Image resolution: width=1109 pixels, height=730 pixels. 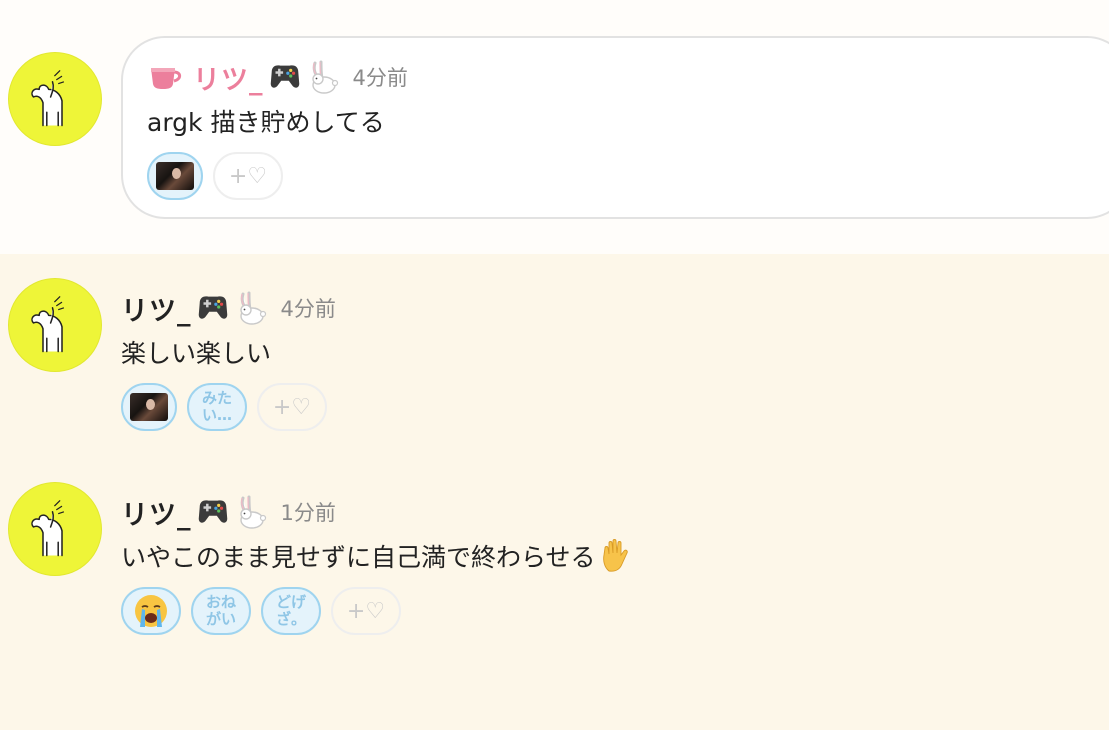 What do you see at coordinates (617, 556) in the screenshot?
I see `raised-hand-icon` at bounding box center [617, 556].